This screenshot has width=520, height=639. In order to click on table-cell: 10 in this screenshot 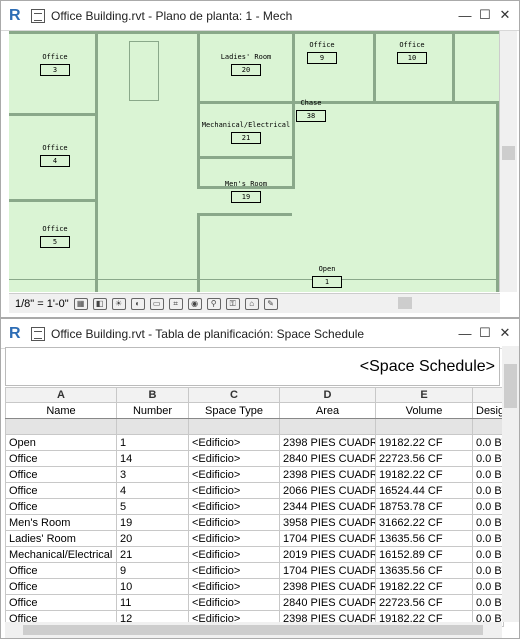, I will do `click(152, 586)`.